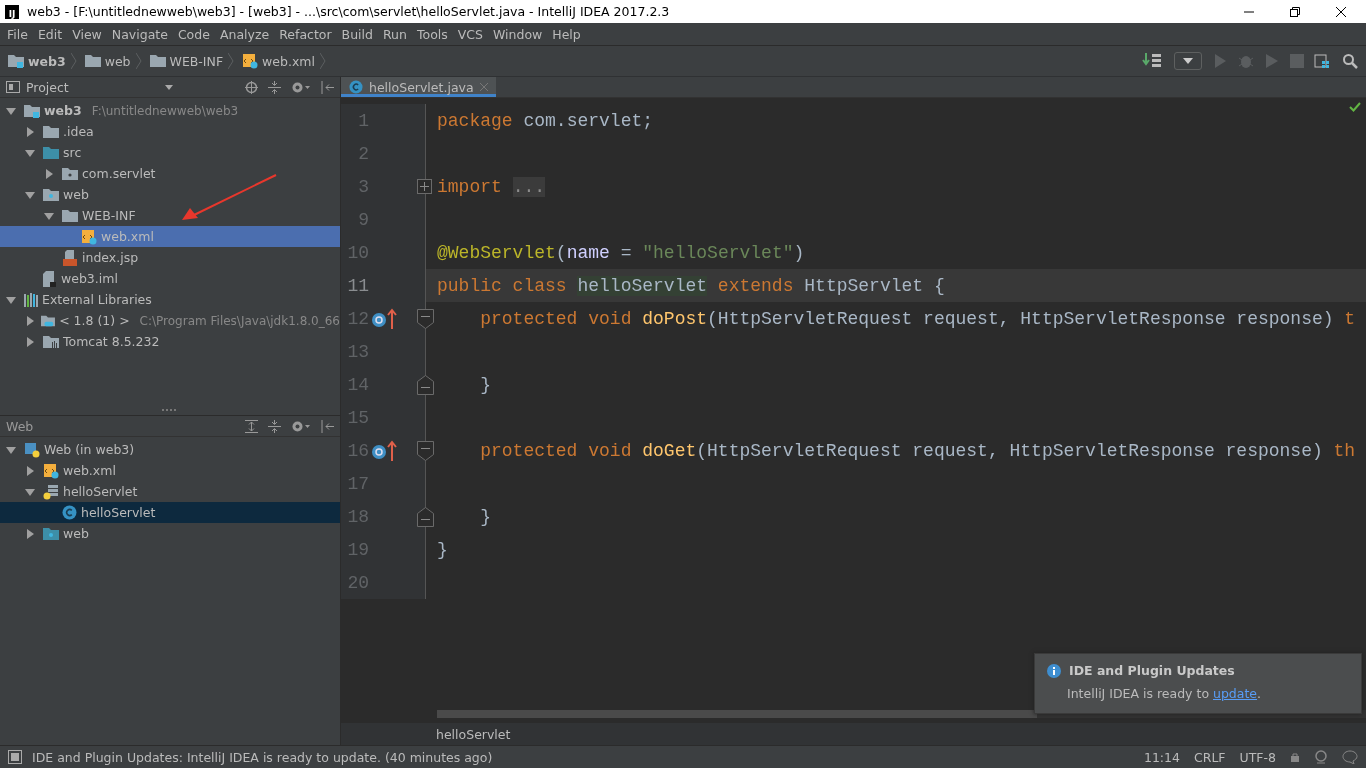  Describe the element at coordinates (432, 34) in the screenshot. I see `menu-item: Tools` at that location.